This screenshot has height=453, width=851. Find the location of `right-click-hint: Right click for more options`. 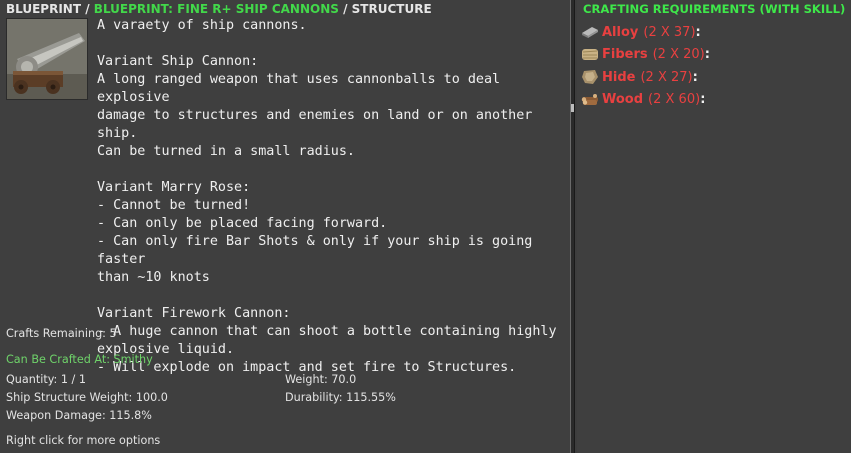

right-click-hint: Right click for more options is located at coordinates (83, 440).